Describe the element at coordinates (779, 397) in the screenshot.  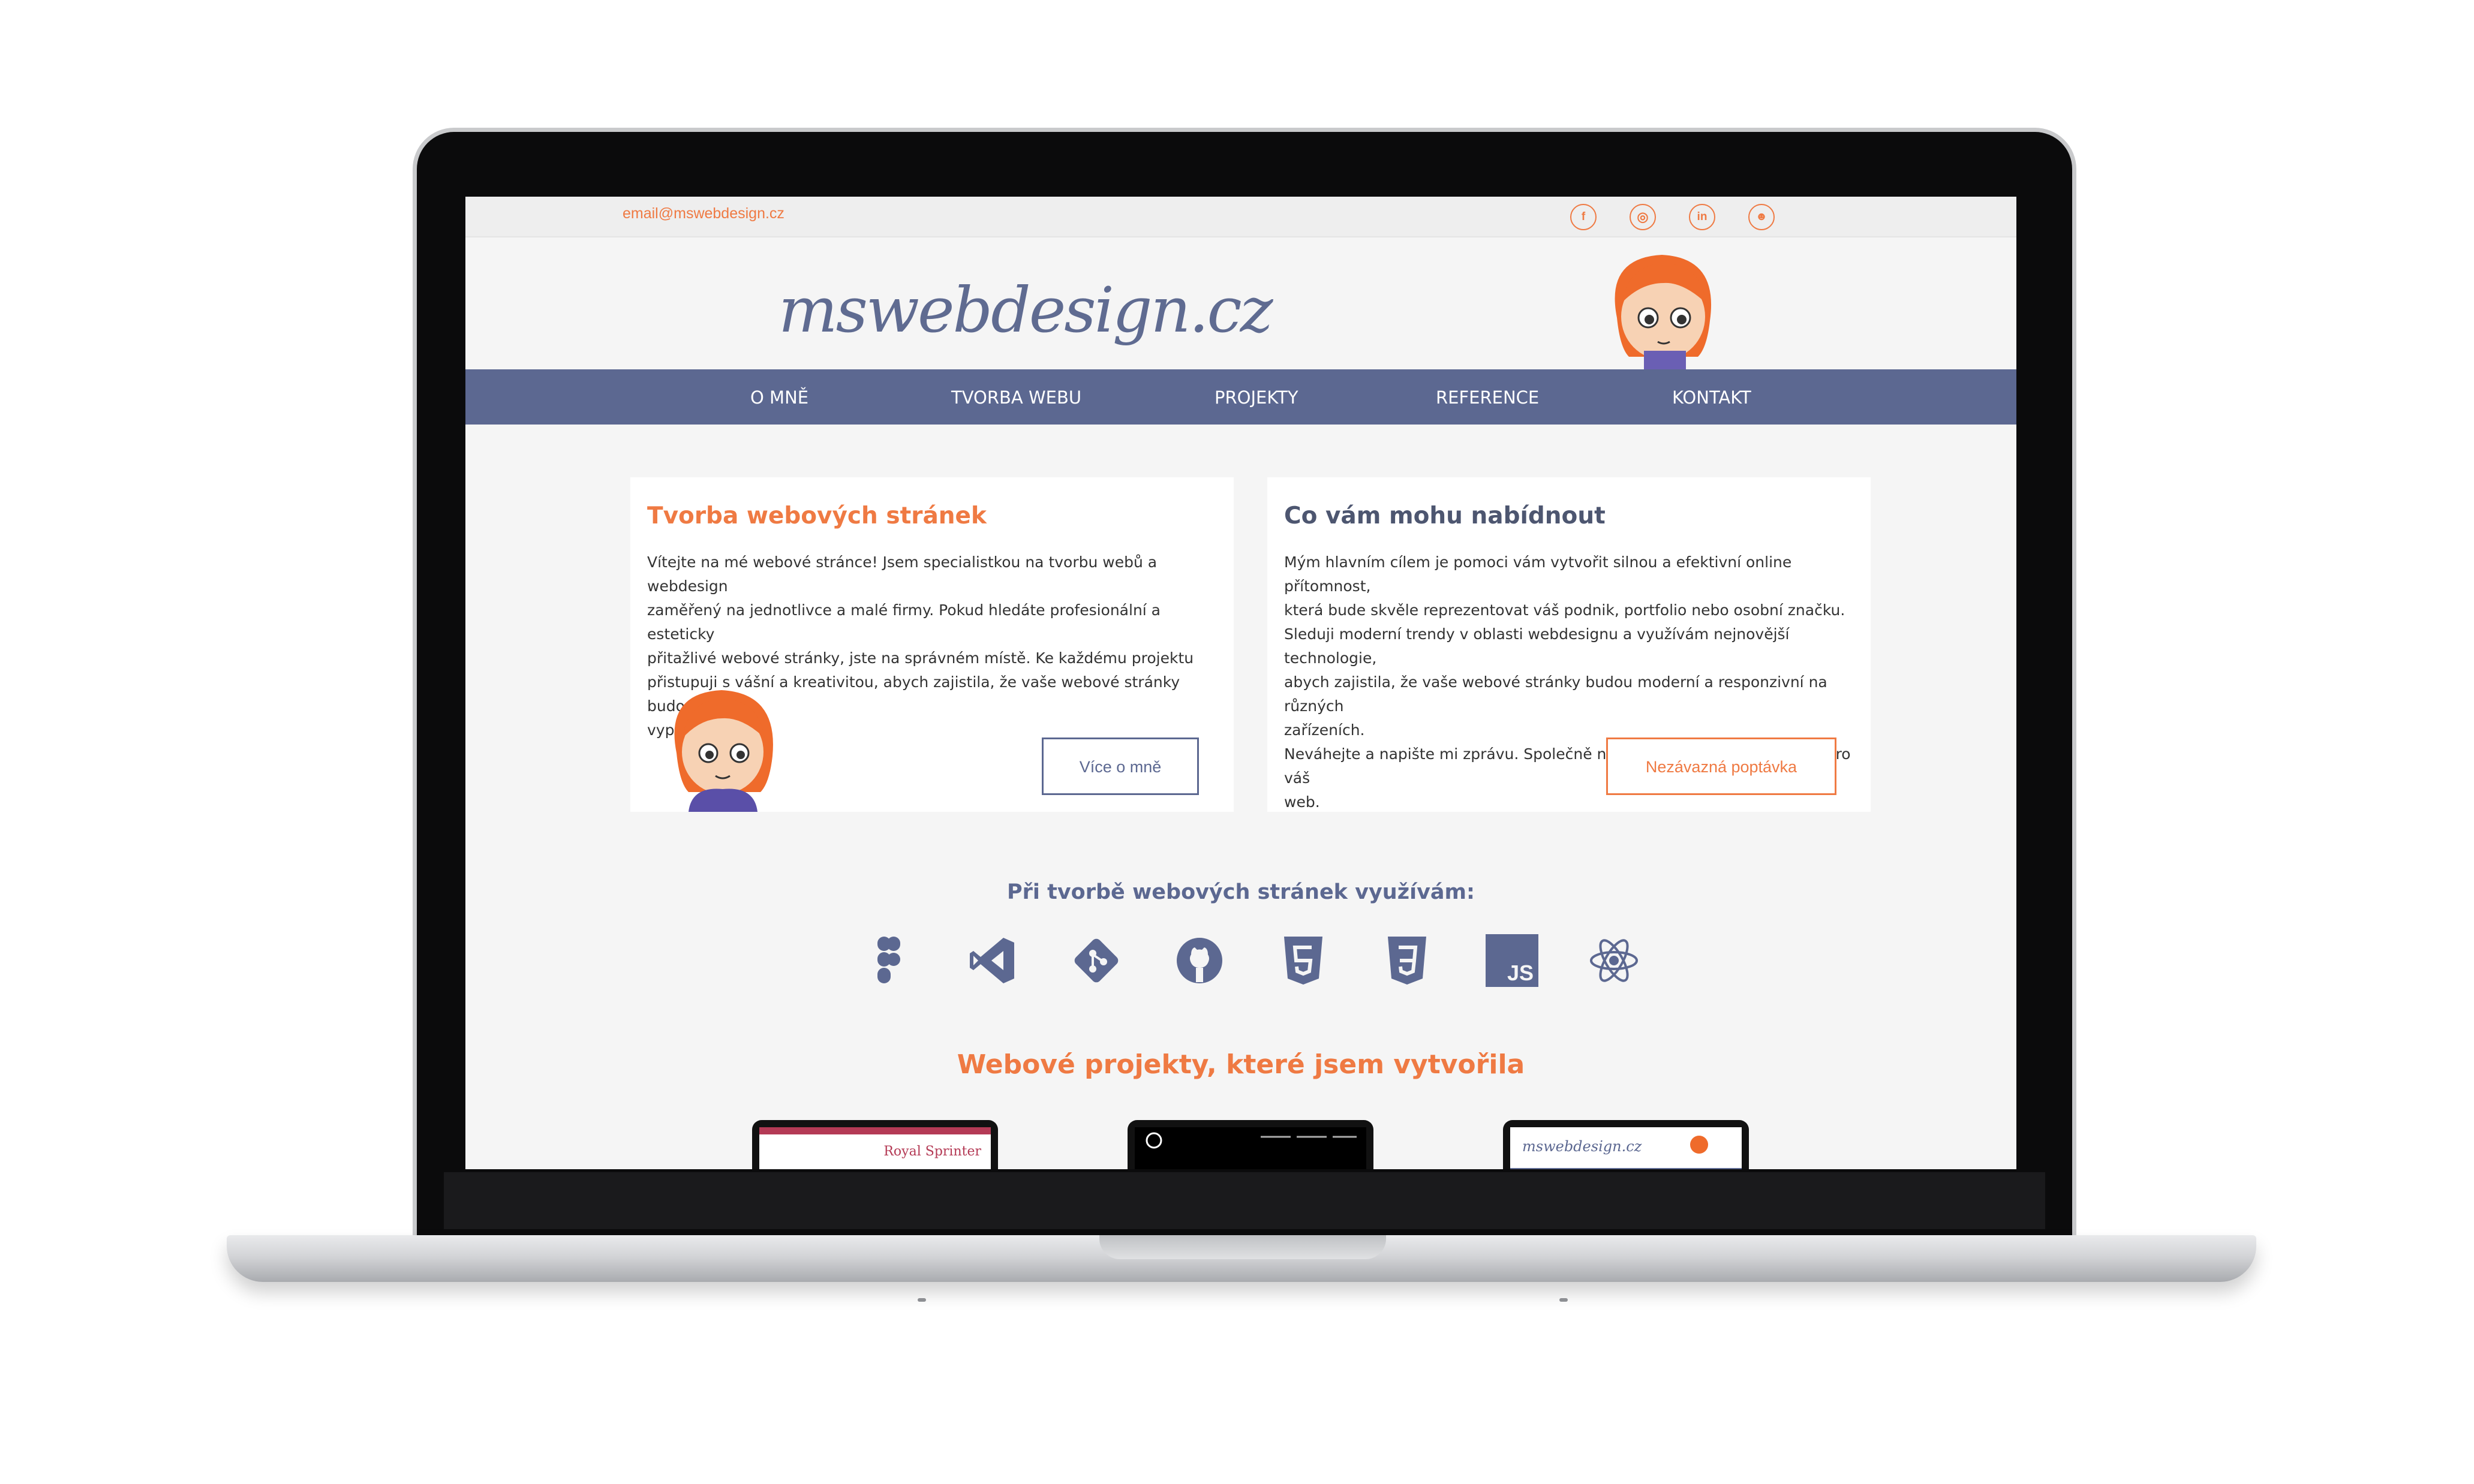
I see `nav-item-o-mne: O MNĚ` at that location.